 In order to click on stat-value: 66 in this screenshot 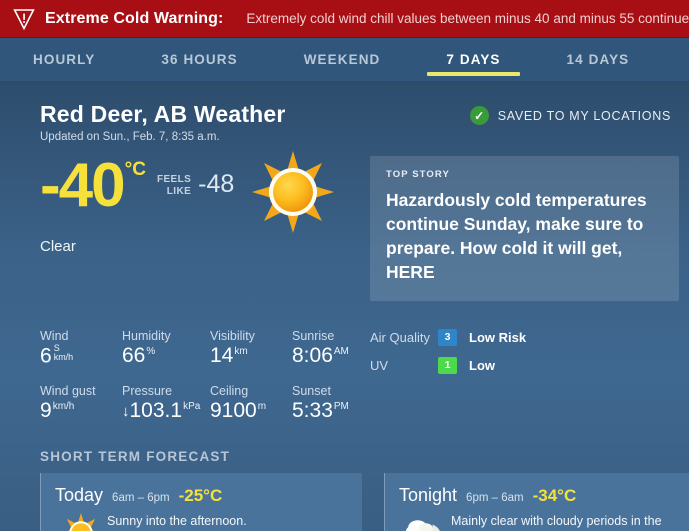, I will do `click(134, 355)`.